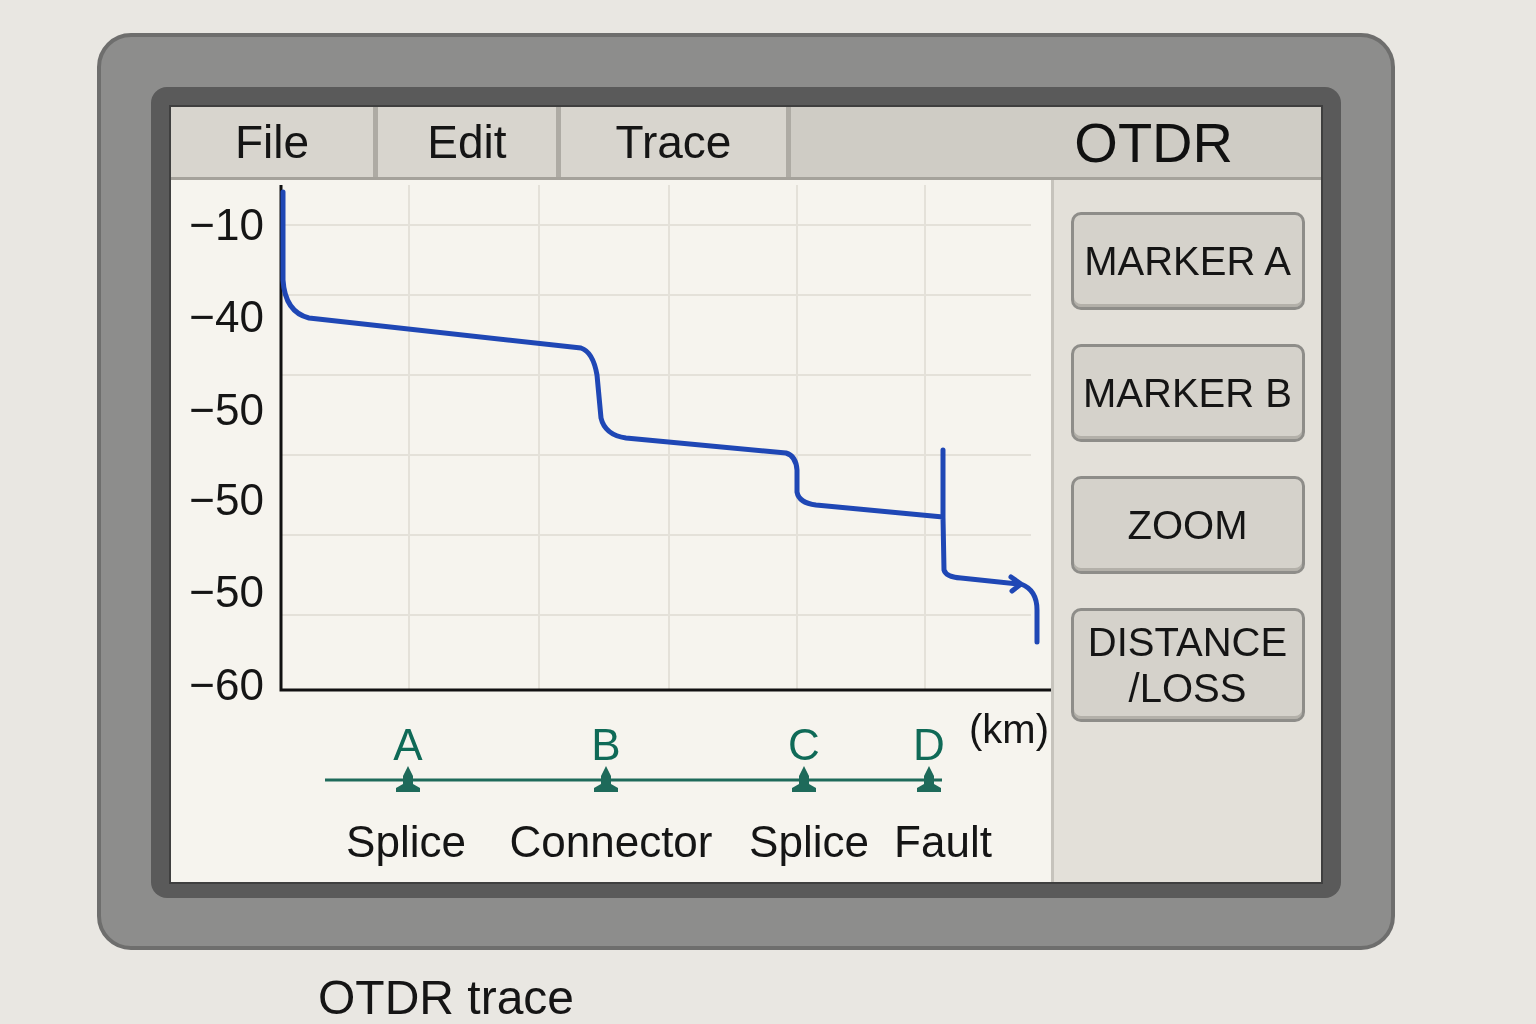 The width and height of the screenshot is (1536, 1024). Describe the element at coordinates (606, 744) in the screenshot. I see `event-letter: B` at that location.